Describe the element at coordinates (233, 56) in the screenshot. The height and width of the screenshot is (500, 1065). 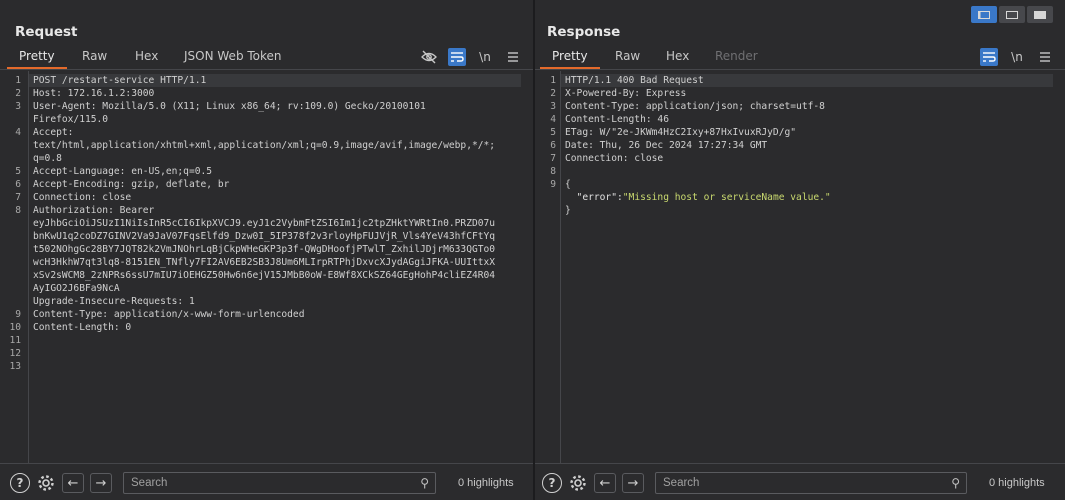
I see `tab-json-web-token: JSON Web Token` at that location.